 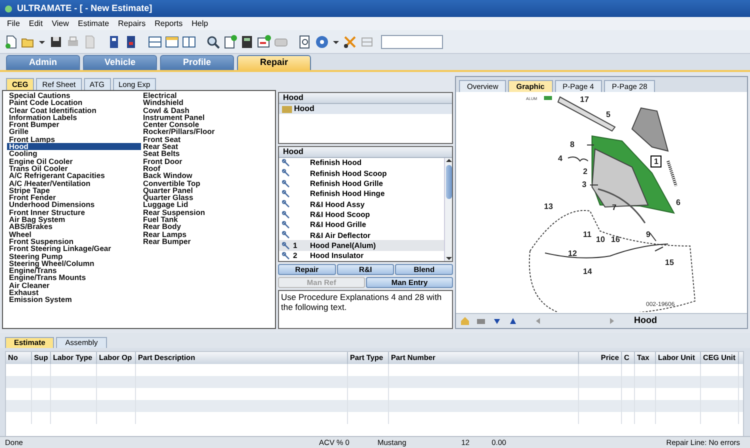 What do you see at coordinates (11, 41) in the screenshot?
I see `new-document-icon` at bounding box center [11, 41].